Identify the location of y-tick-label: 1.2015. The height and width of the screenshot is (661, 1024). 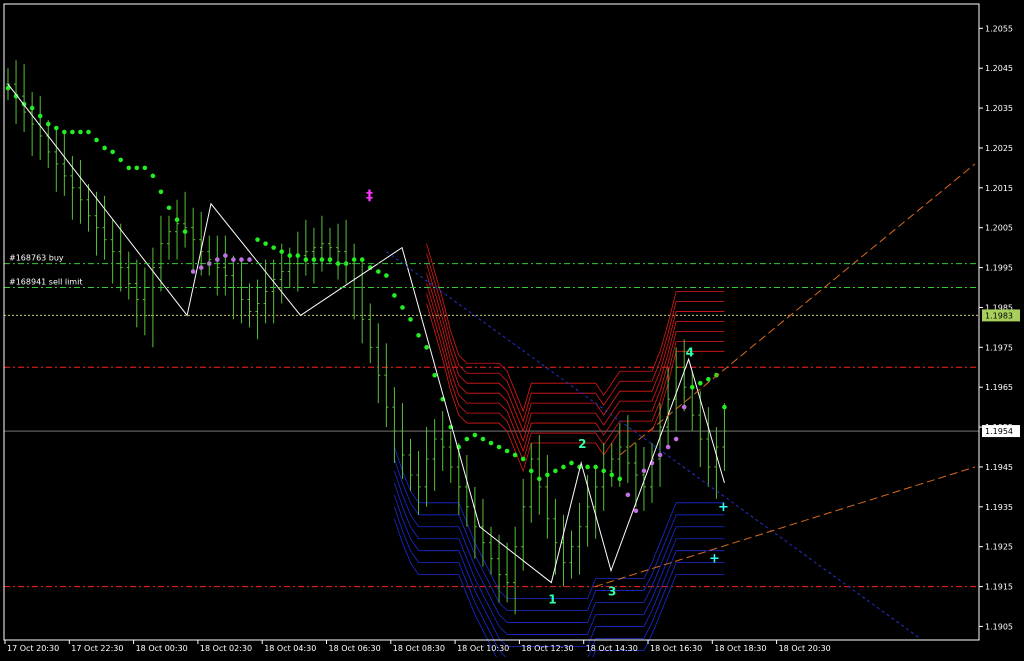
(999, 188).